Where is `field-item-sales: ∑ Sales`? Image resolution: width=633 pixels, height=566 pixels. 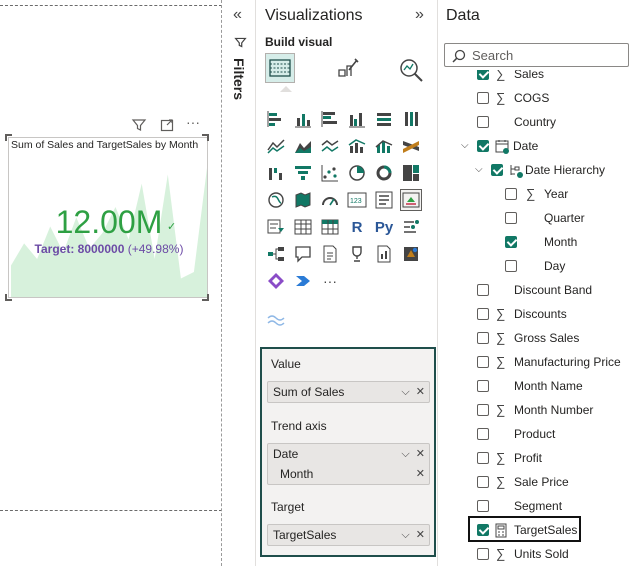 field-item-sales: ∑ Sales is located at coordinates (535, 77).